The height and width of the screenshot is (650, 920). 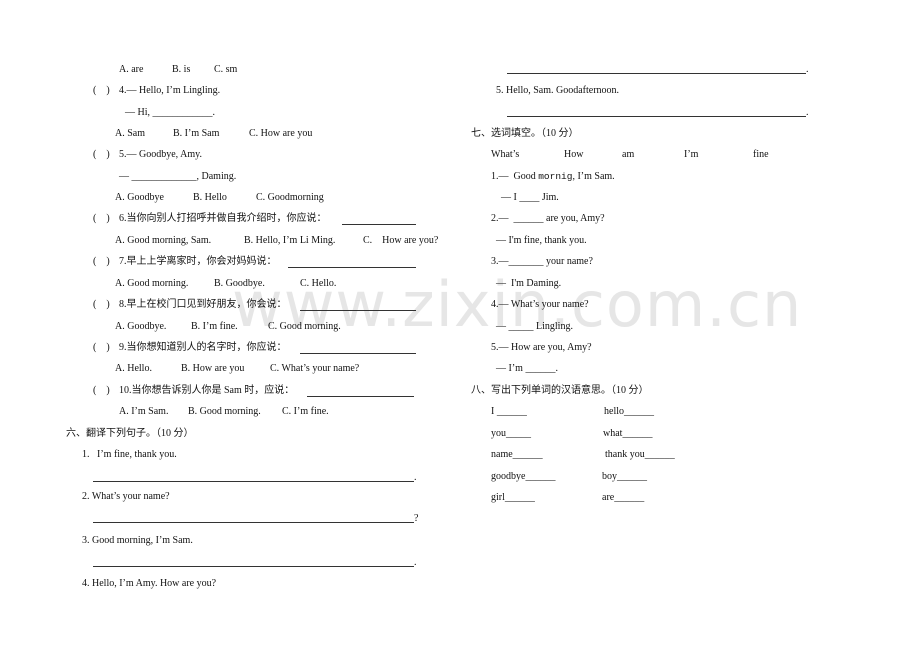 I want to click on q9-option-b: B. How are you, so click(x=213, y=368).